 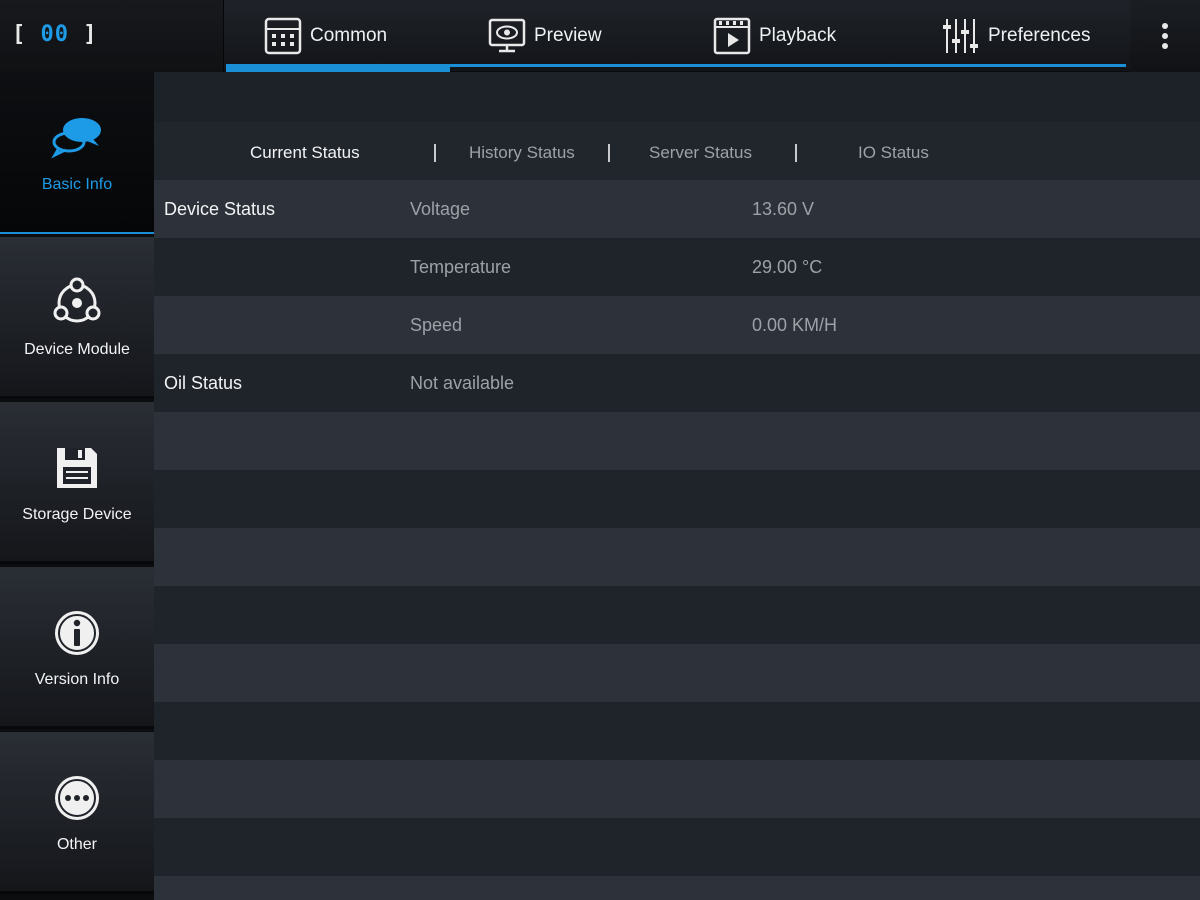 I want to click on logo-bracket-right: ], so click(x=90, y=34).